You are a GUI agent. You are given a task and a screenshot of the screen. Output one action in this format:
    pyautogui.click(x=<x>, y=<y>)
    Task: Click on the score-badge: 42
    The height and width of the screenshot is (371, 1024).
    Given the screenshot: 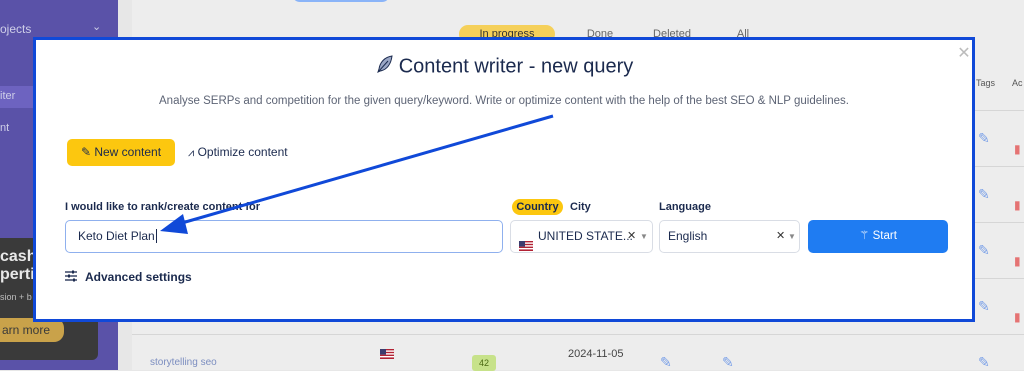 What is the action you would take?
    pyautogui.click(x=484, y=363)
    